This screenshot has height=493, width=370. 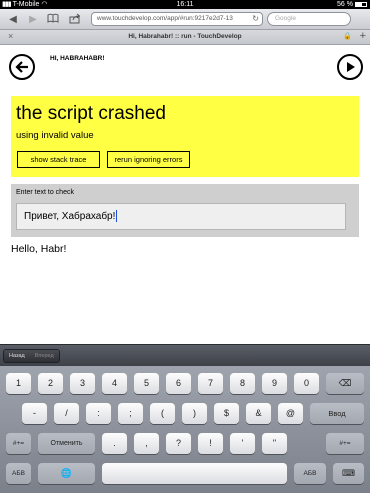 What do you see at coordinates (345, 443) in the screenshot?
I see `symbols-key-right: #+=` at bounding box center [345, 443].